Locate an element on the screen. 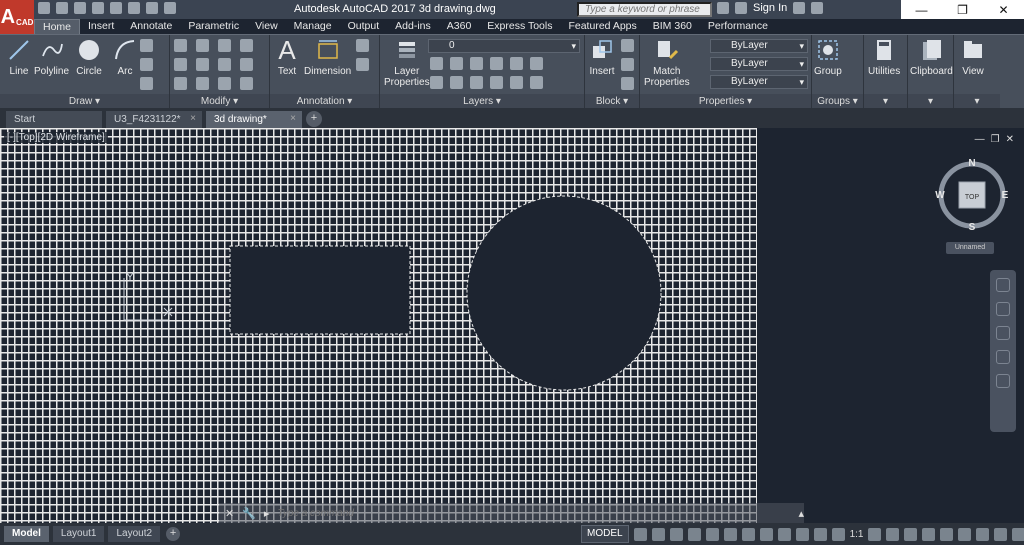 The height and width of the screenshot is (545, 1024). layer-walk-icon is located at coordinates (536, 82).